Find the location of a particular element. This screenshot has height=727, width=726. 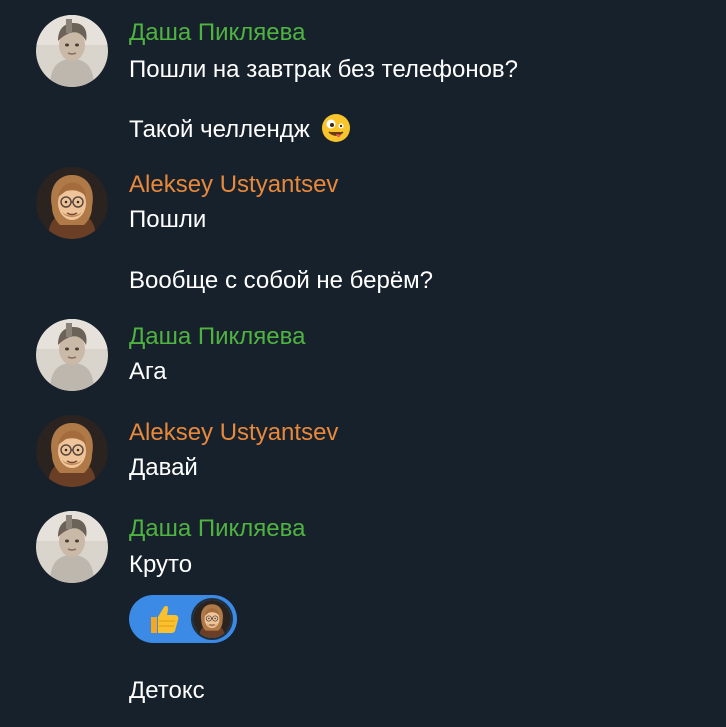

message-text: Круто is located at coordinates (161, 564).